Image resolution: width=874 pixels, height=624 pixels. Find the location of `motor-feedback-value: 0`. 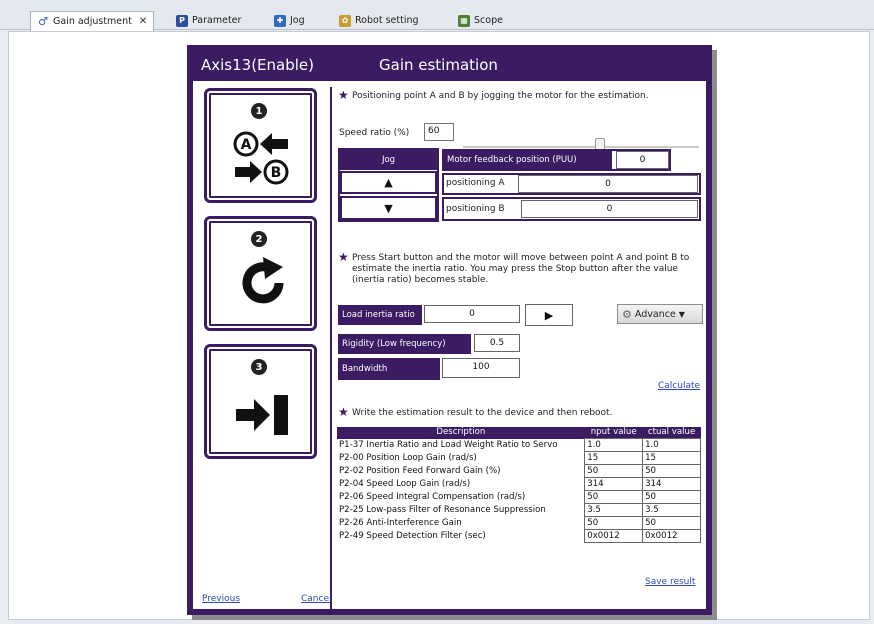

motor-feedback-value: 0 is located at coordinates (642, 160).